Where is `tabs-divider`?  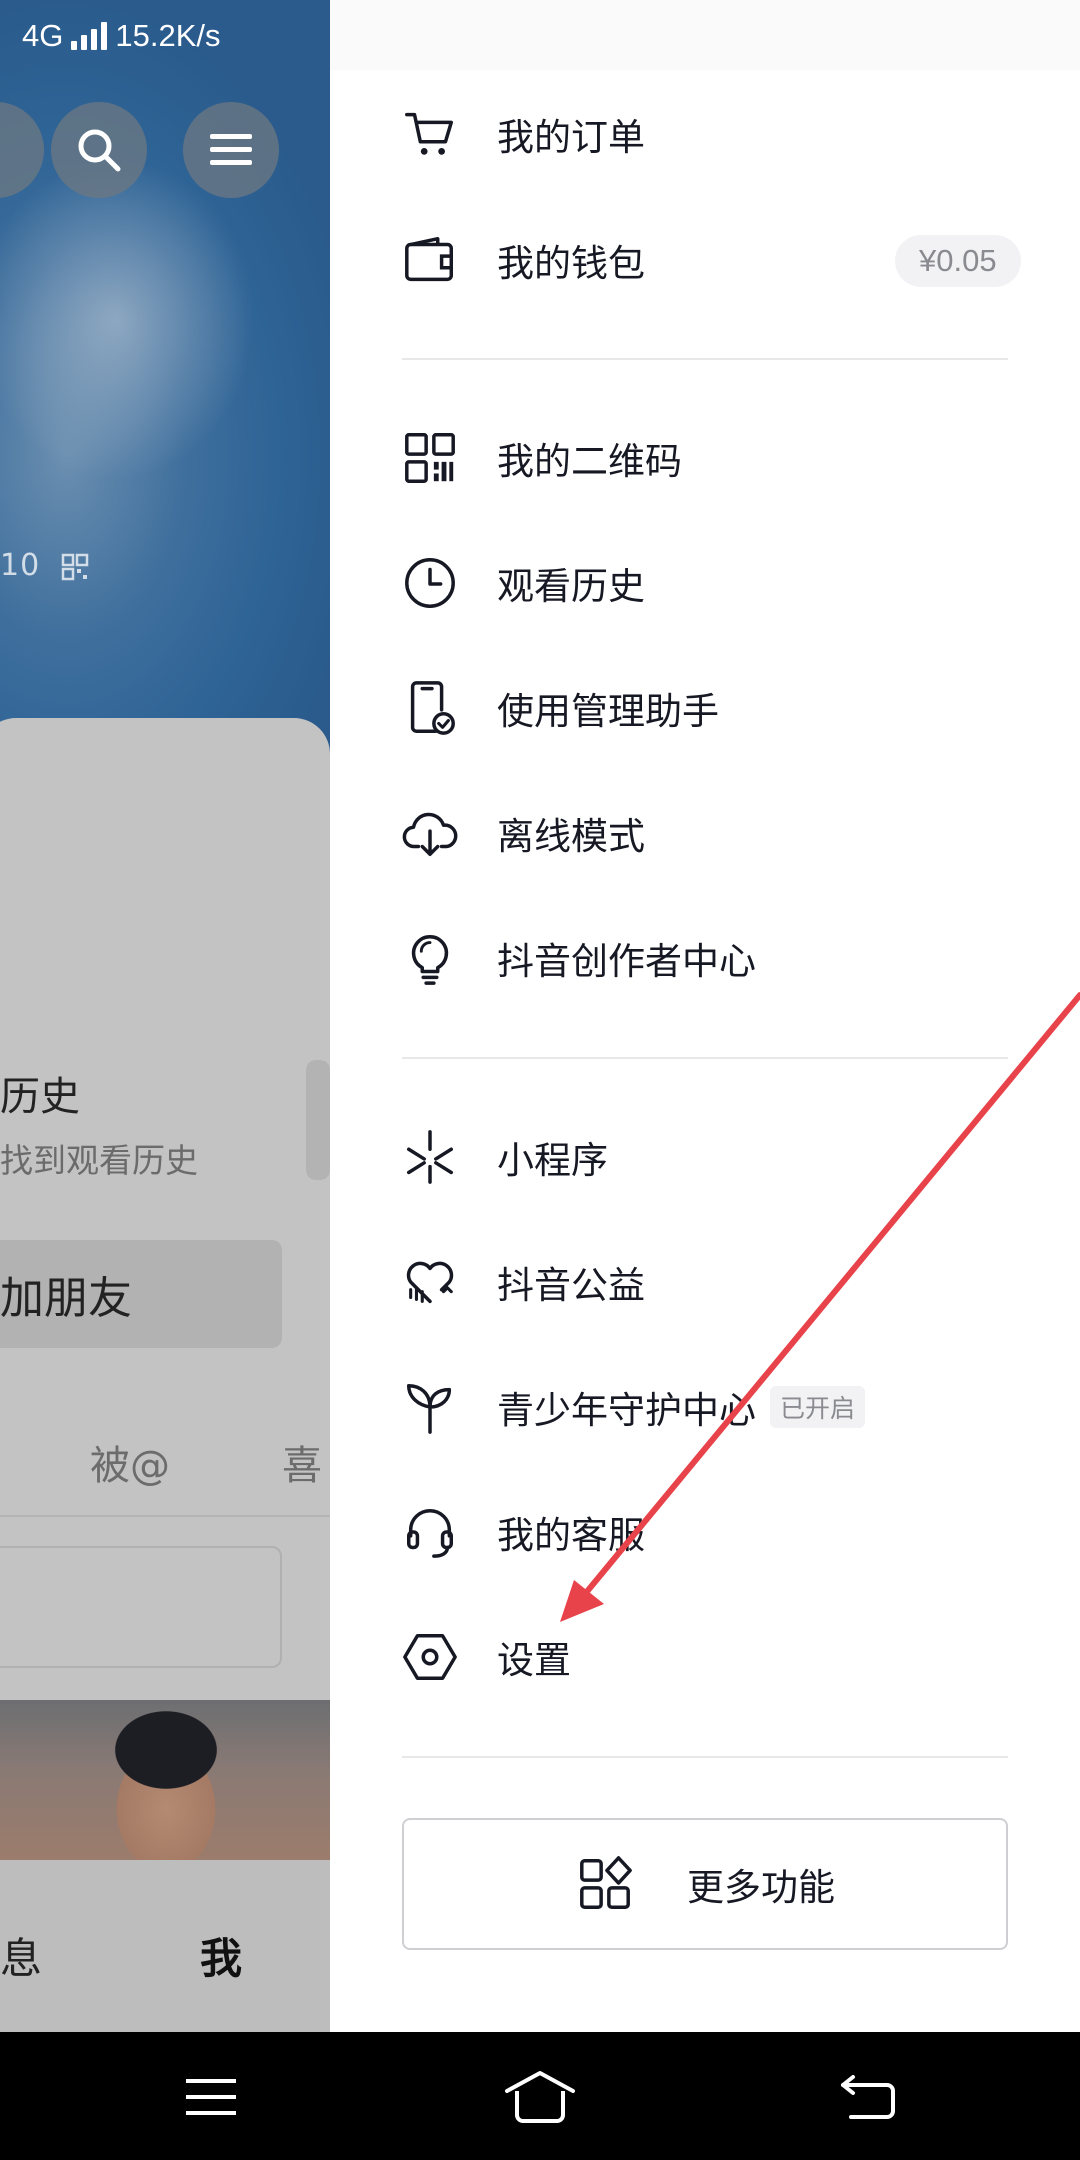 tabs-divider is located at coordinates (165, 1516).